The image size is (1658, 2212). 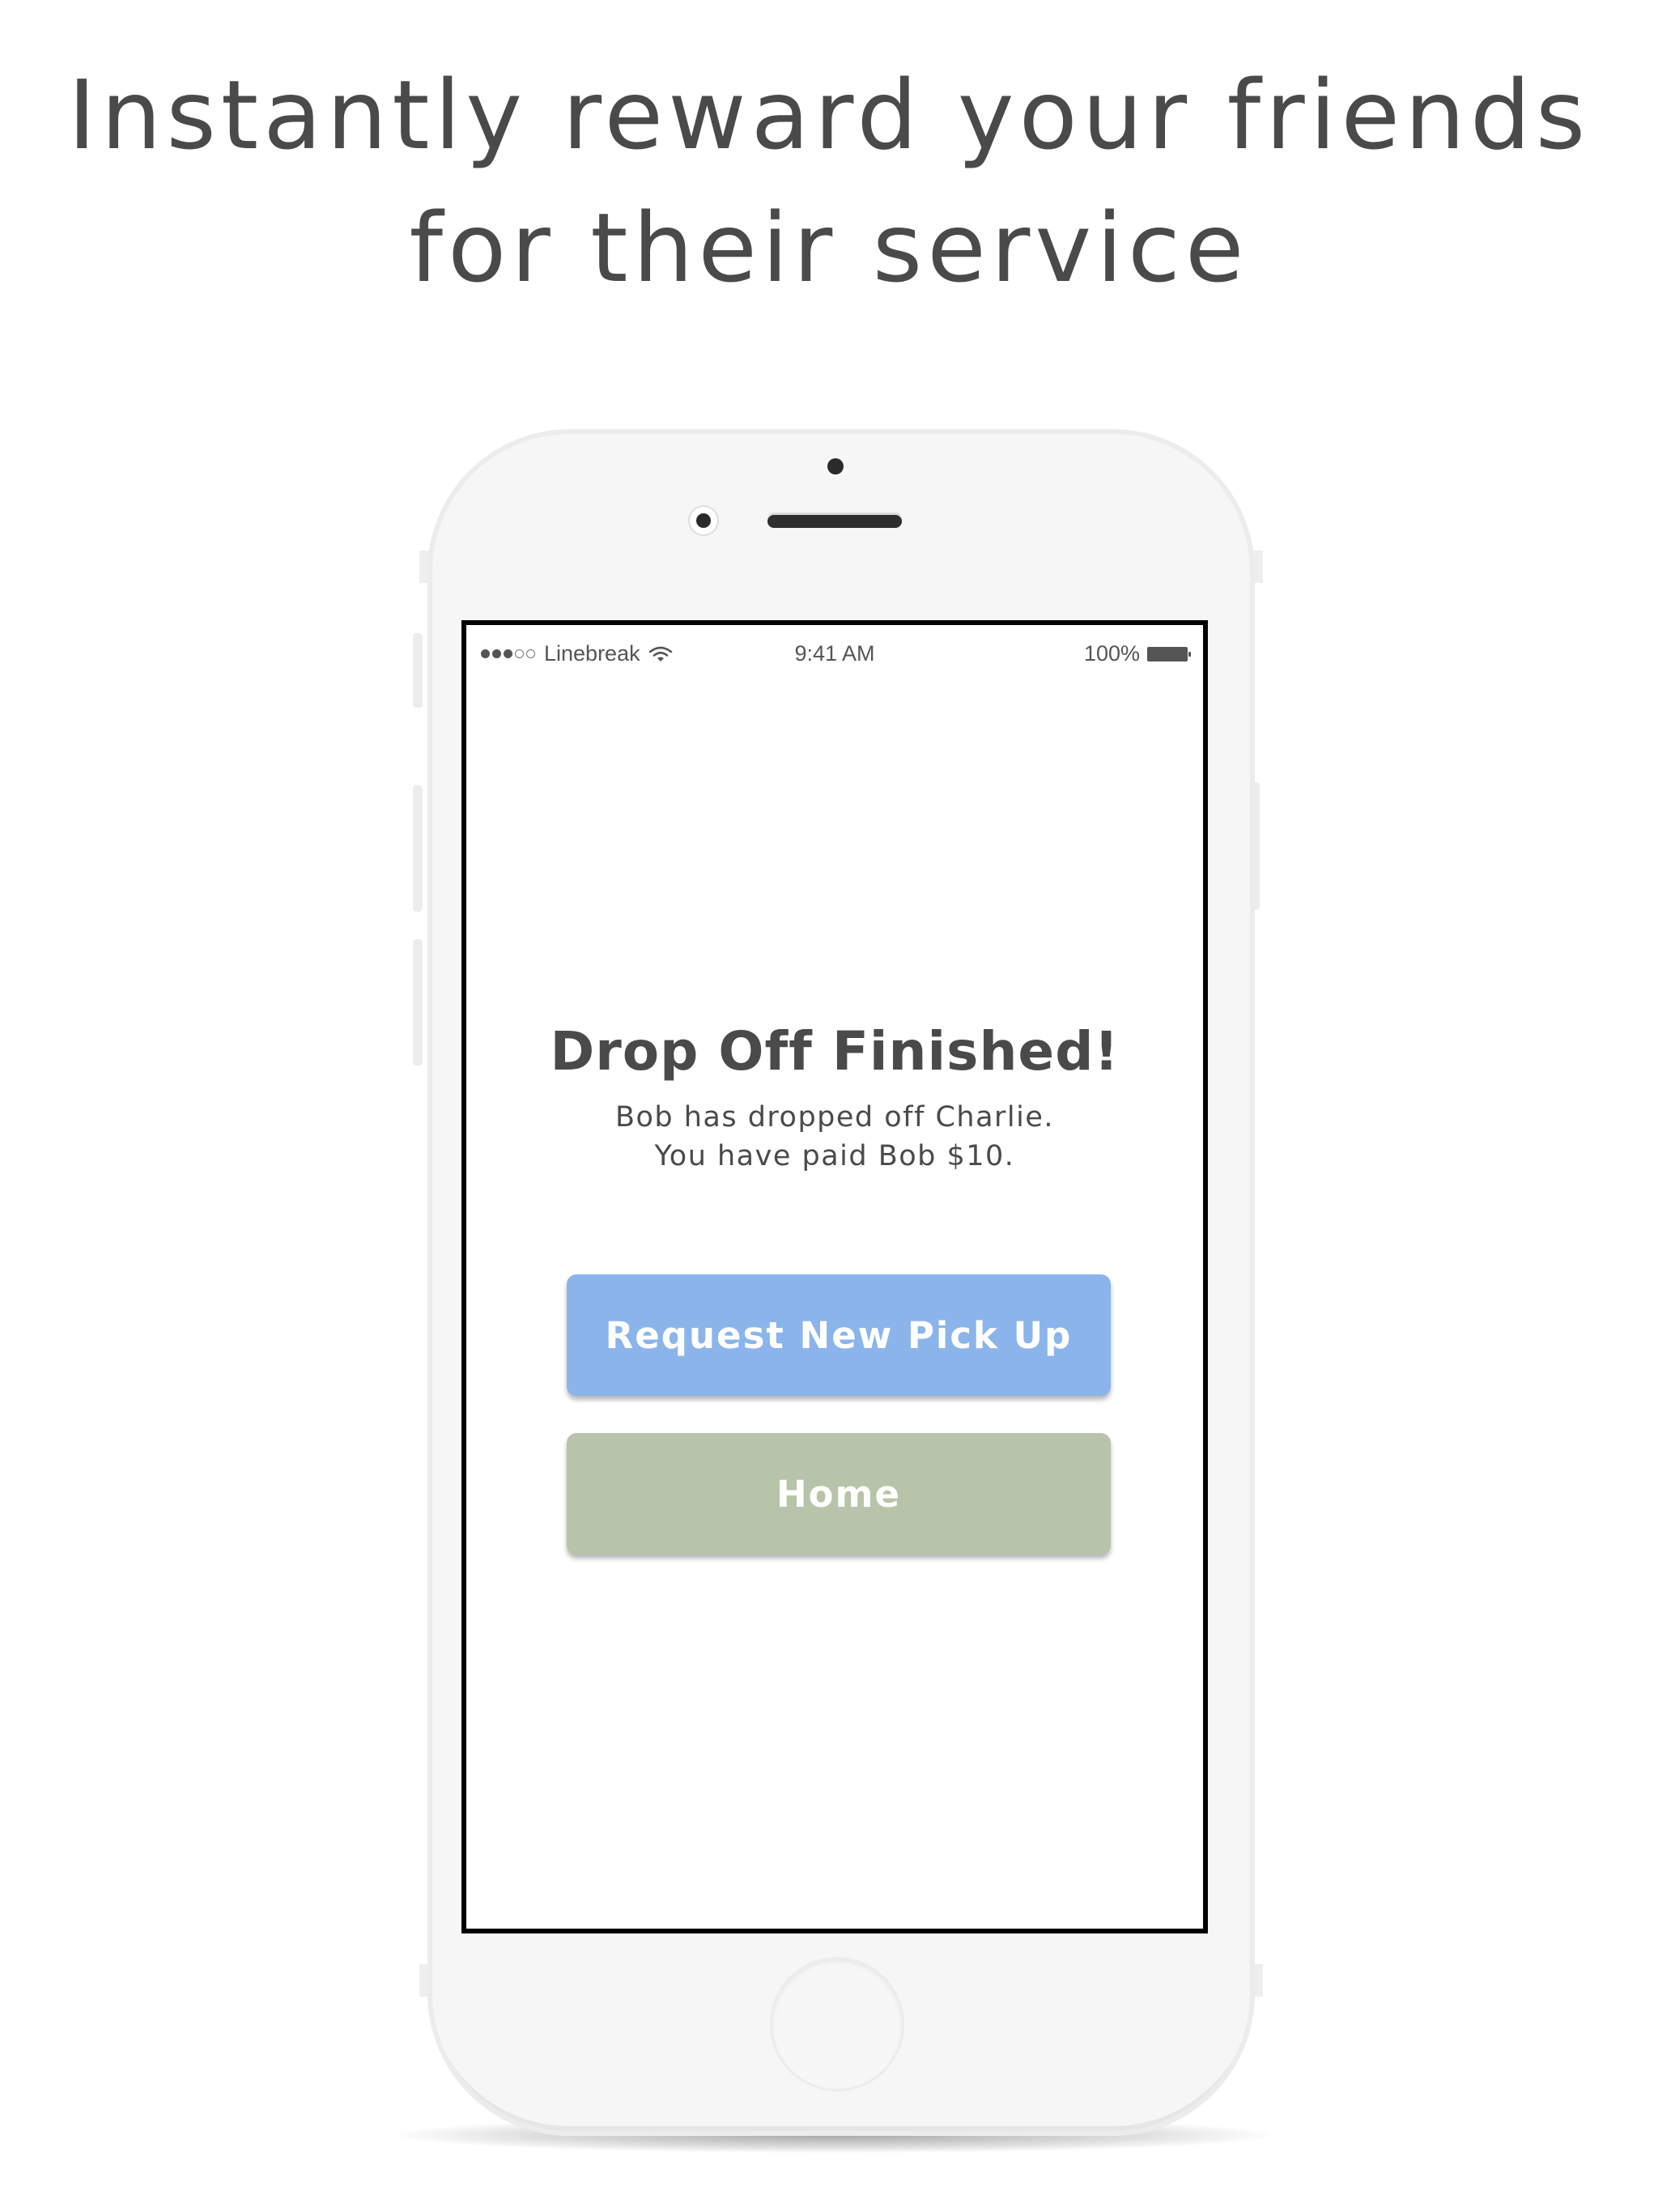 I want to click on confirmation-message-line-1: Bob has dropped off Charlie., so click(x=834, y=1118).